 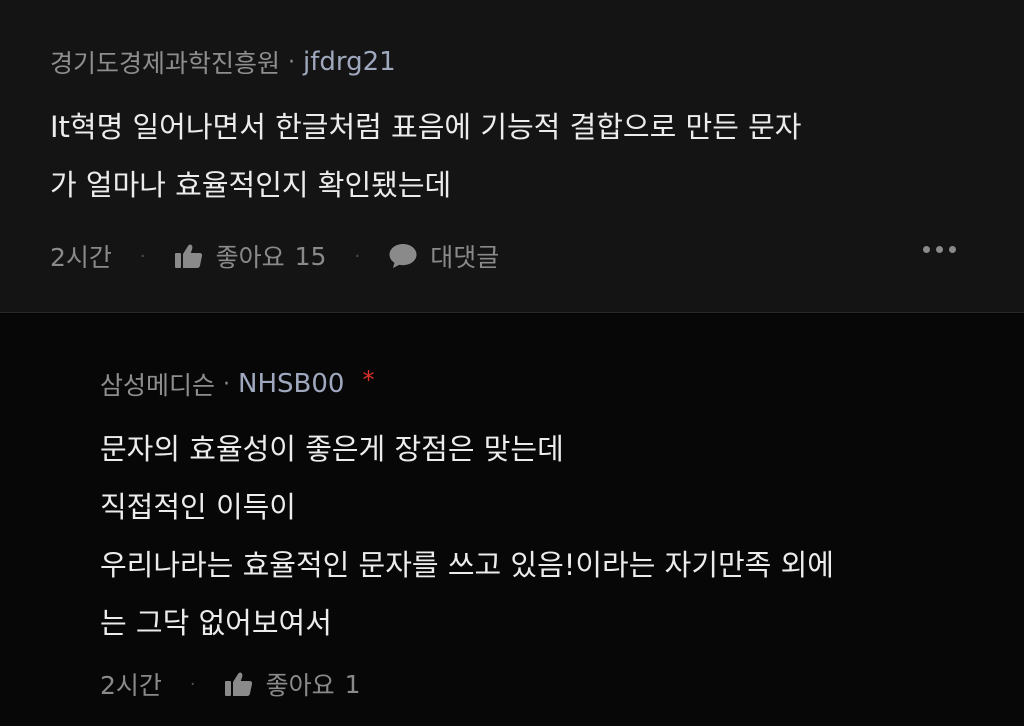 I want to click on reply-button: 대댓글, so click(x=443, y=256).